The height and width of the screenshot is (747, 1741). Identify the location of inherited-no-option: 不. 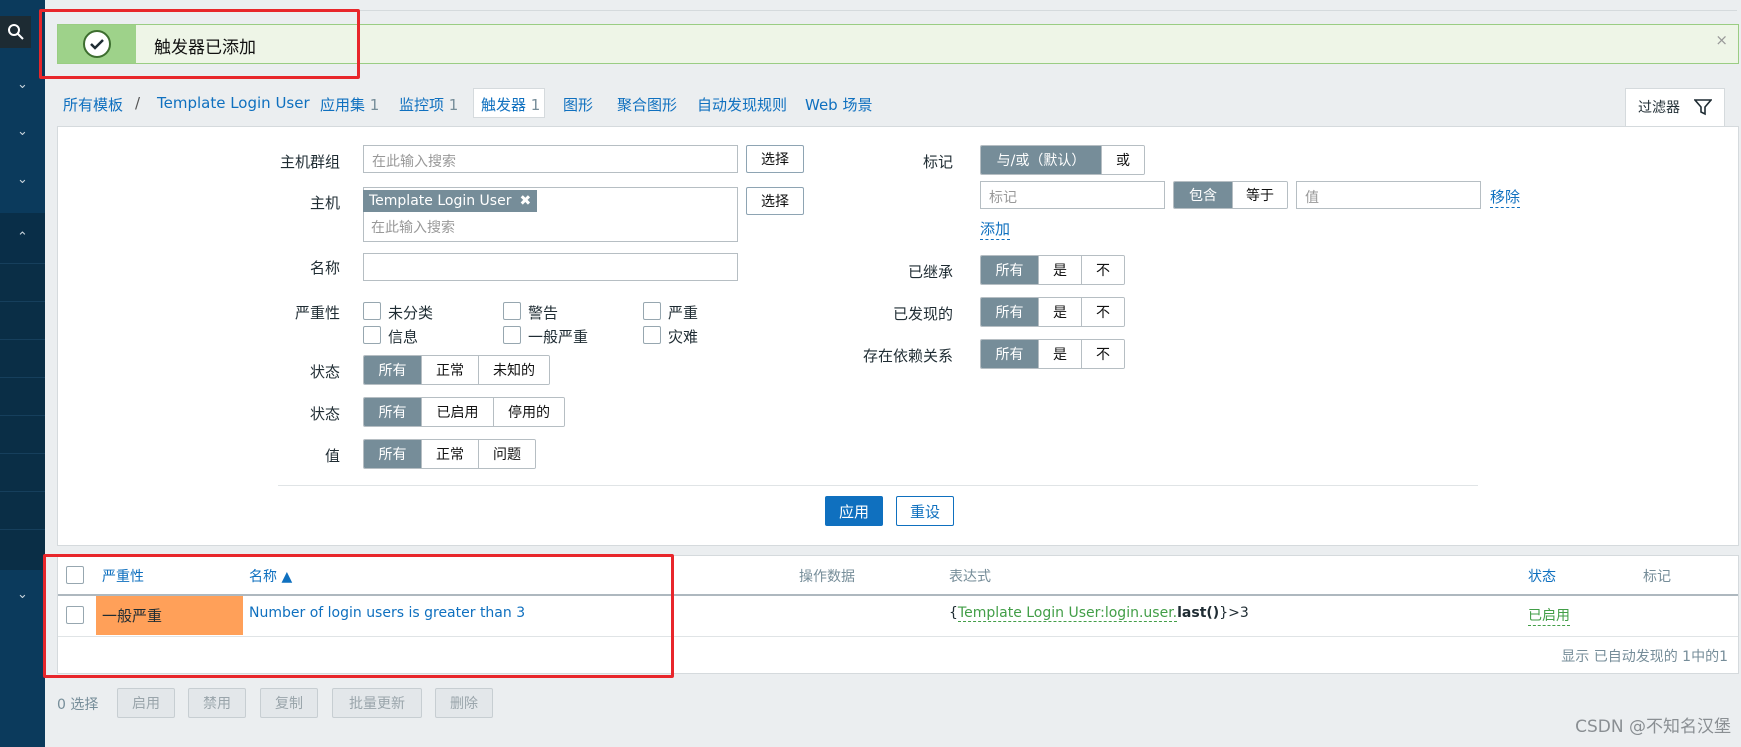
(1103, 270).